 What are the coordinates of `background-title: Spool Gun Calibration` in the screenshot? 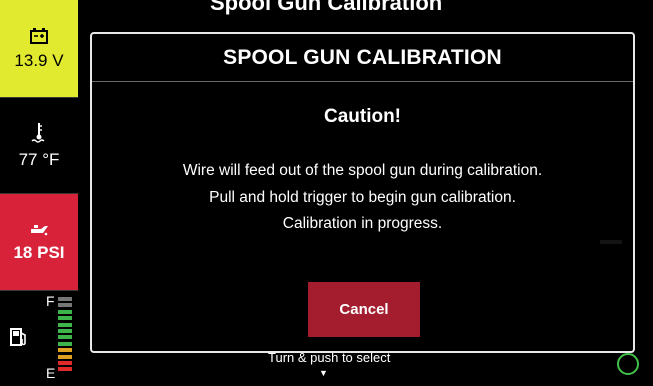 It's located at (326, 7).